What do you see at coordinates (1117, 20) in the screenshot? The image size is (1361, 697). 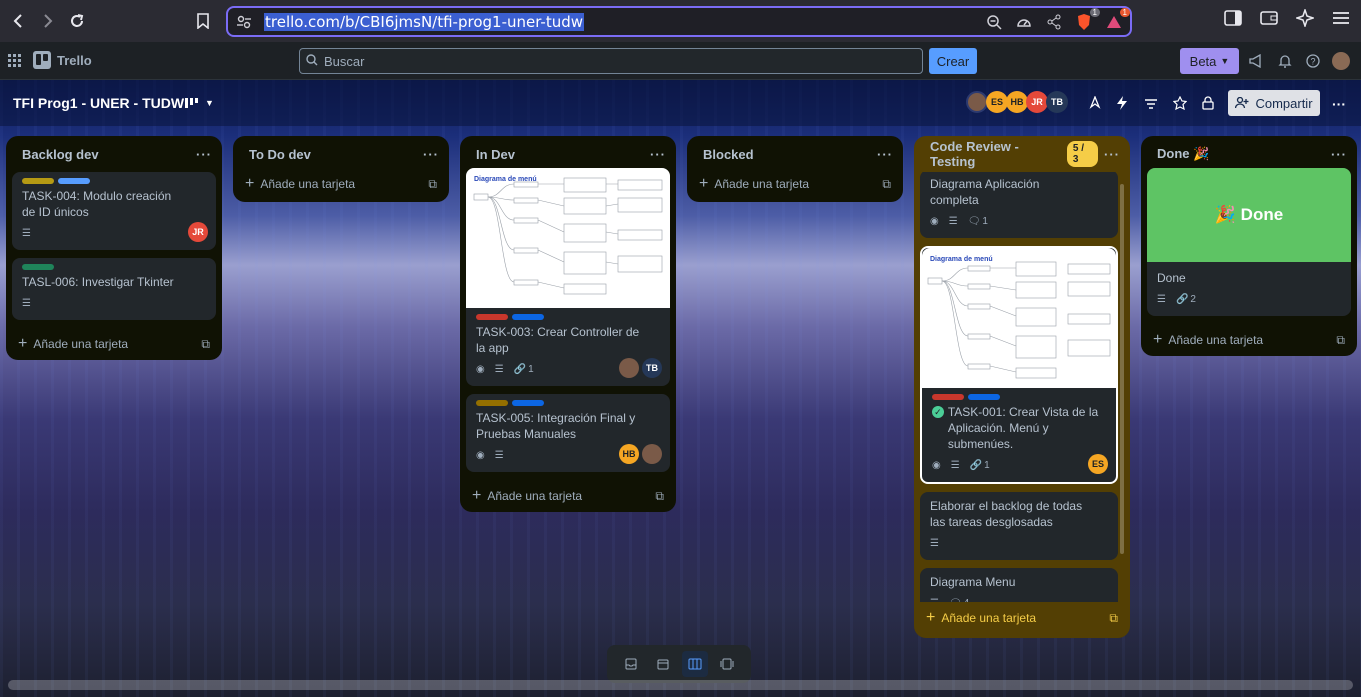 I see `brave-rewards-icon: 1` at bounding box center [1117, 20].